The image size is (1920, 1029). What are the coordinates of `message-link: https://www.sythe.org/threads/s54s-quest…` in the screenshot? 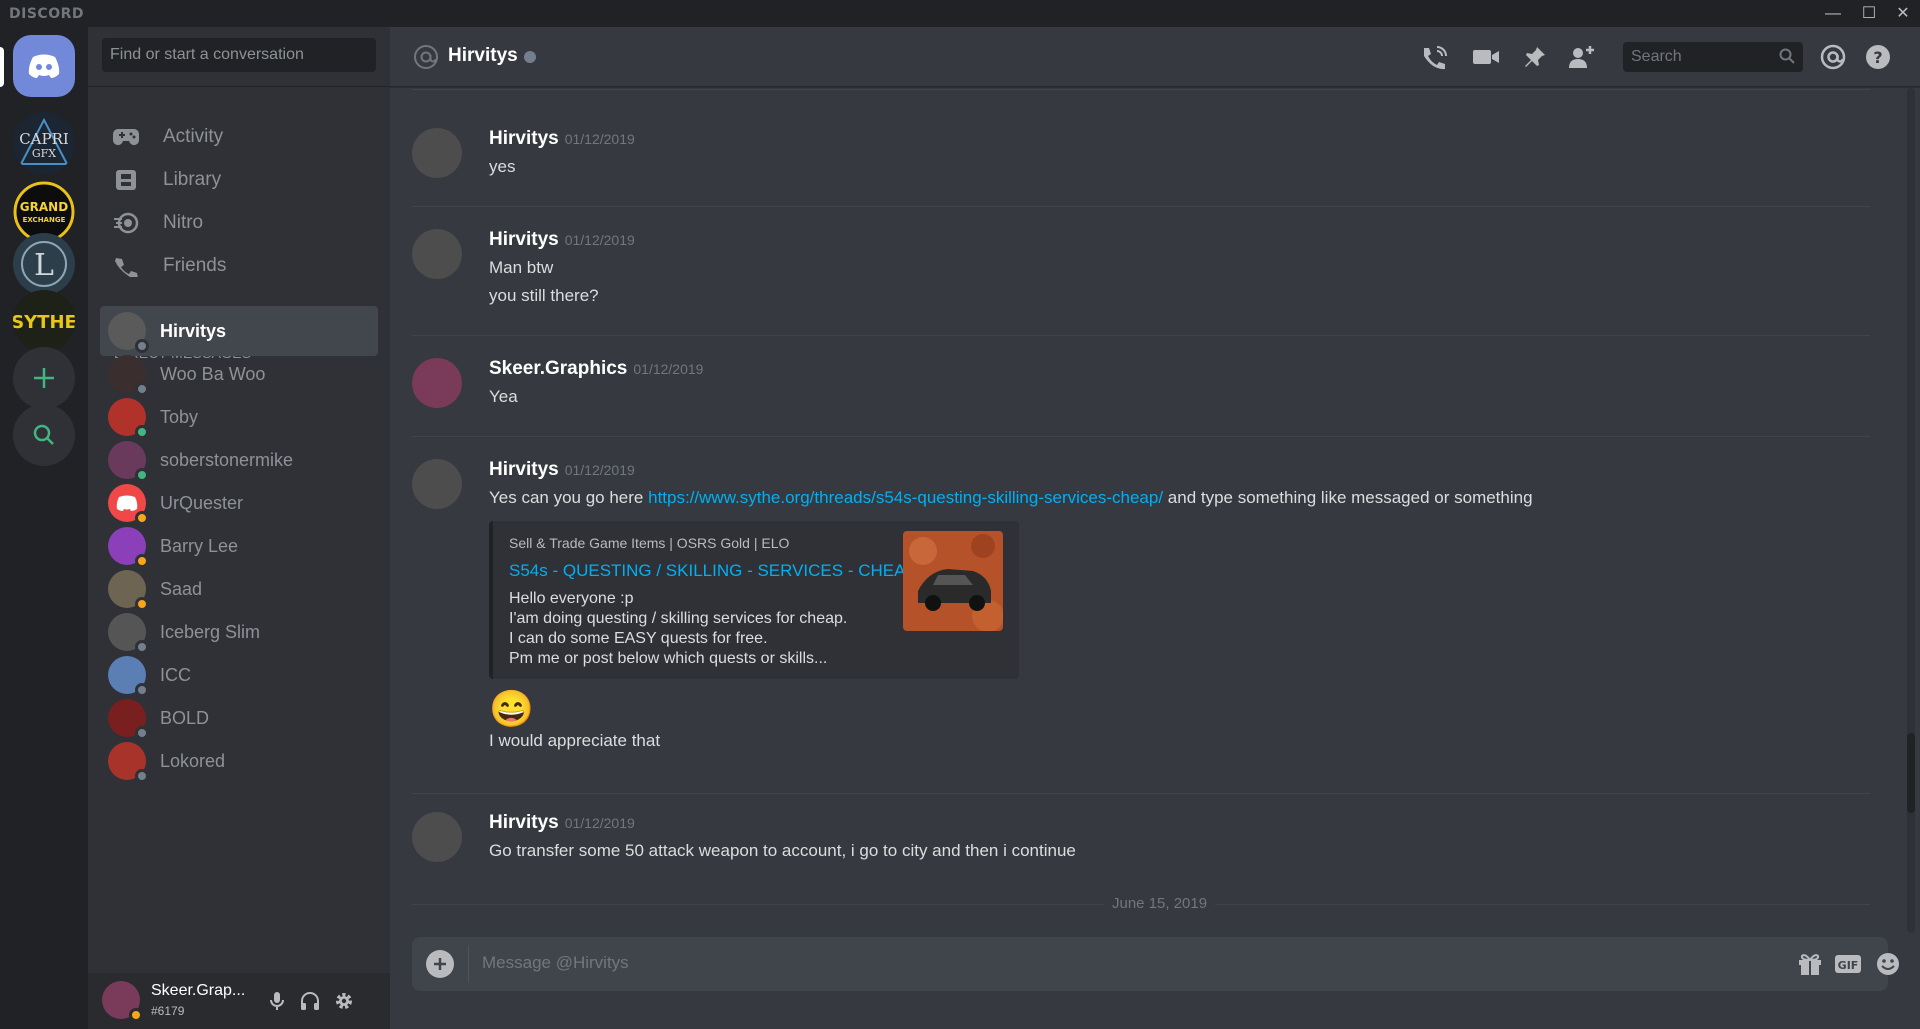 It's located at (905, 497).